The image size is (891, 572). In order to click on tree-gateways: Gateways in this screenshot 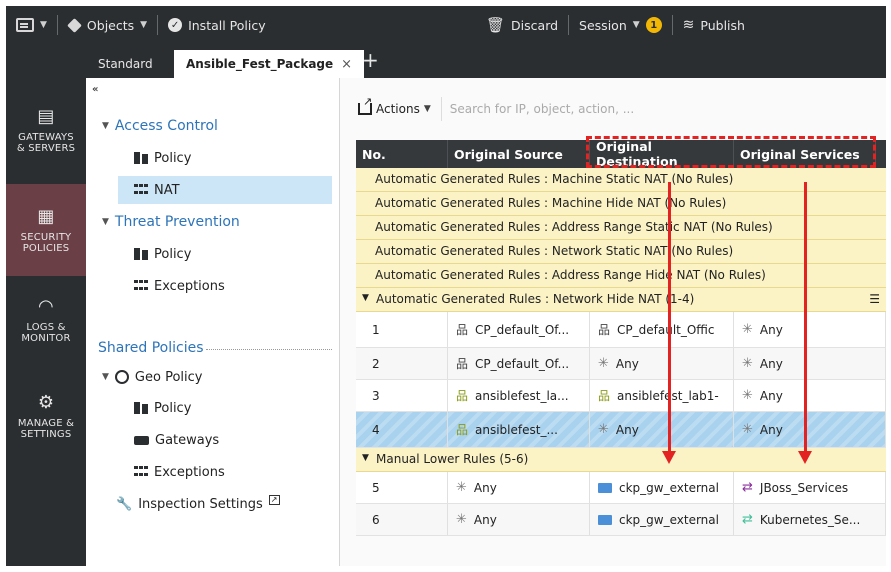, I will do `click(176, 440)`.